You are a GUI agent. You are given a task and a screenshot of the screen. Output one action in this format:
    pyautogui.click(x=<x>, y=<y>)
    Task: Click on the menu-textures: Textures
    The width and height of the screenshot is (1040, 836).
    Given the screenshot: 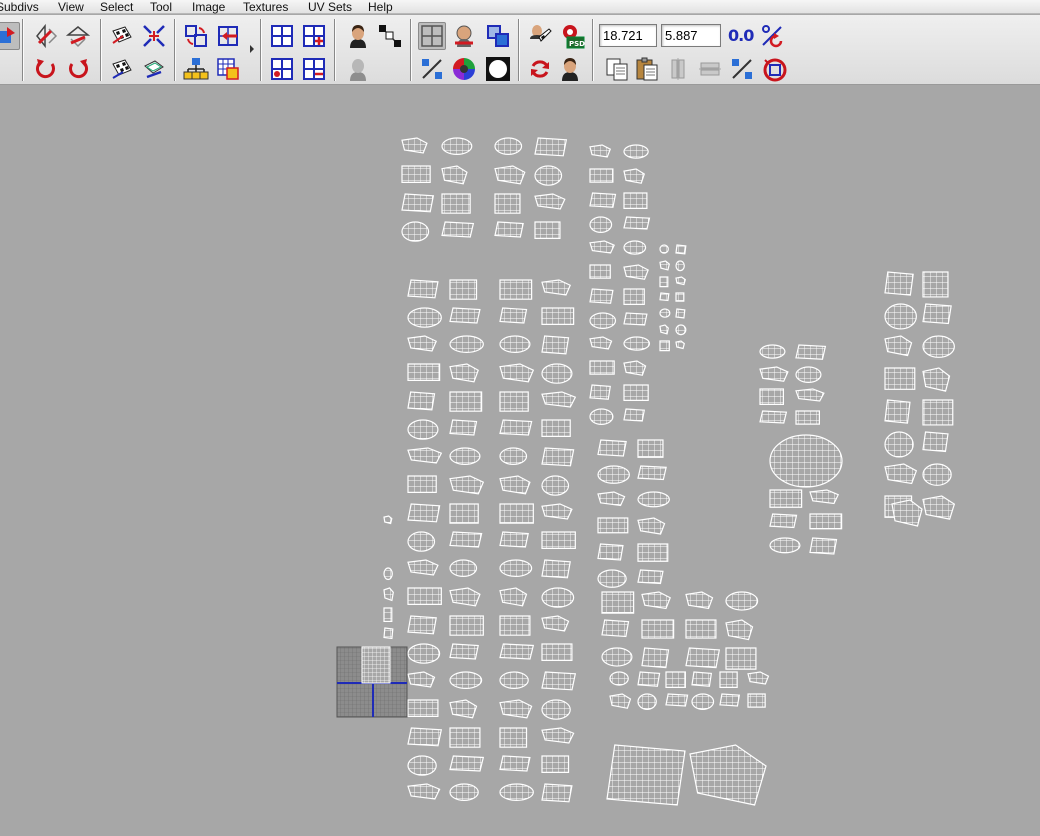 What is the action you would take?
    pyautogui.click(x=265, y=7)
    